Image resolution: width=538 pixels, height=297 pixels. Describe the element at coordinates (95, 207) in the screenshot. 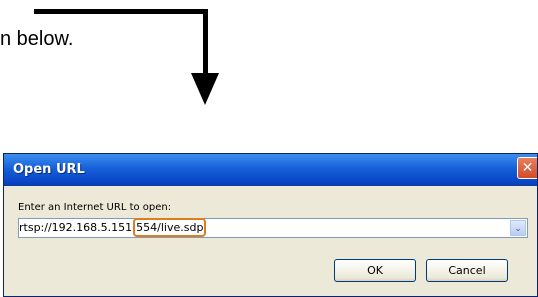

I see `url-prompt-label: Enter an Internet URL to open:` at that location.